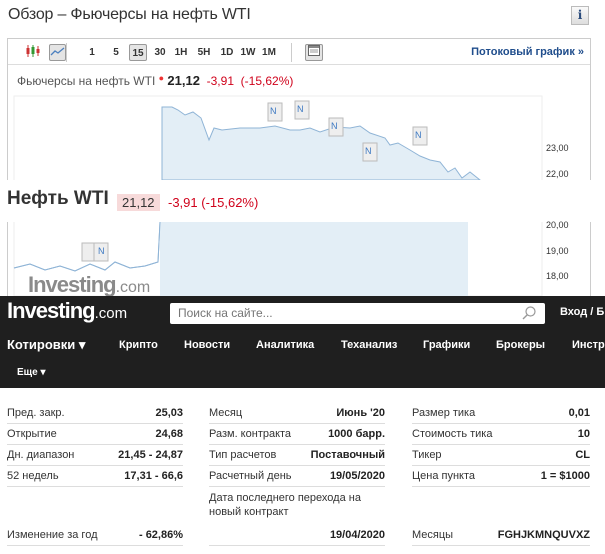 This screenshot has height=554, width=605. Describe the element at coordinates (95, 434) in the screenshot. I see `stat-row: Открытие 24,68` at that location.